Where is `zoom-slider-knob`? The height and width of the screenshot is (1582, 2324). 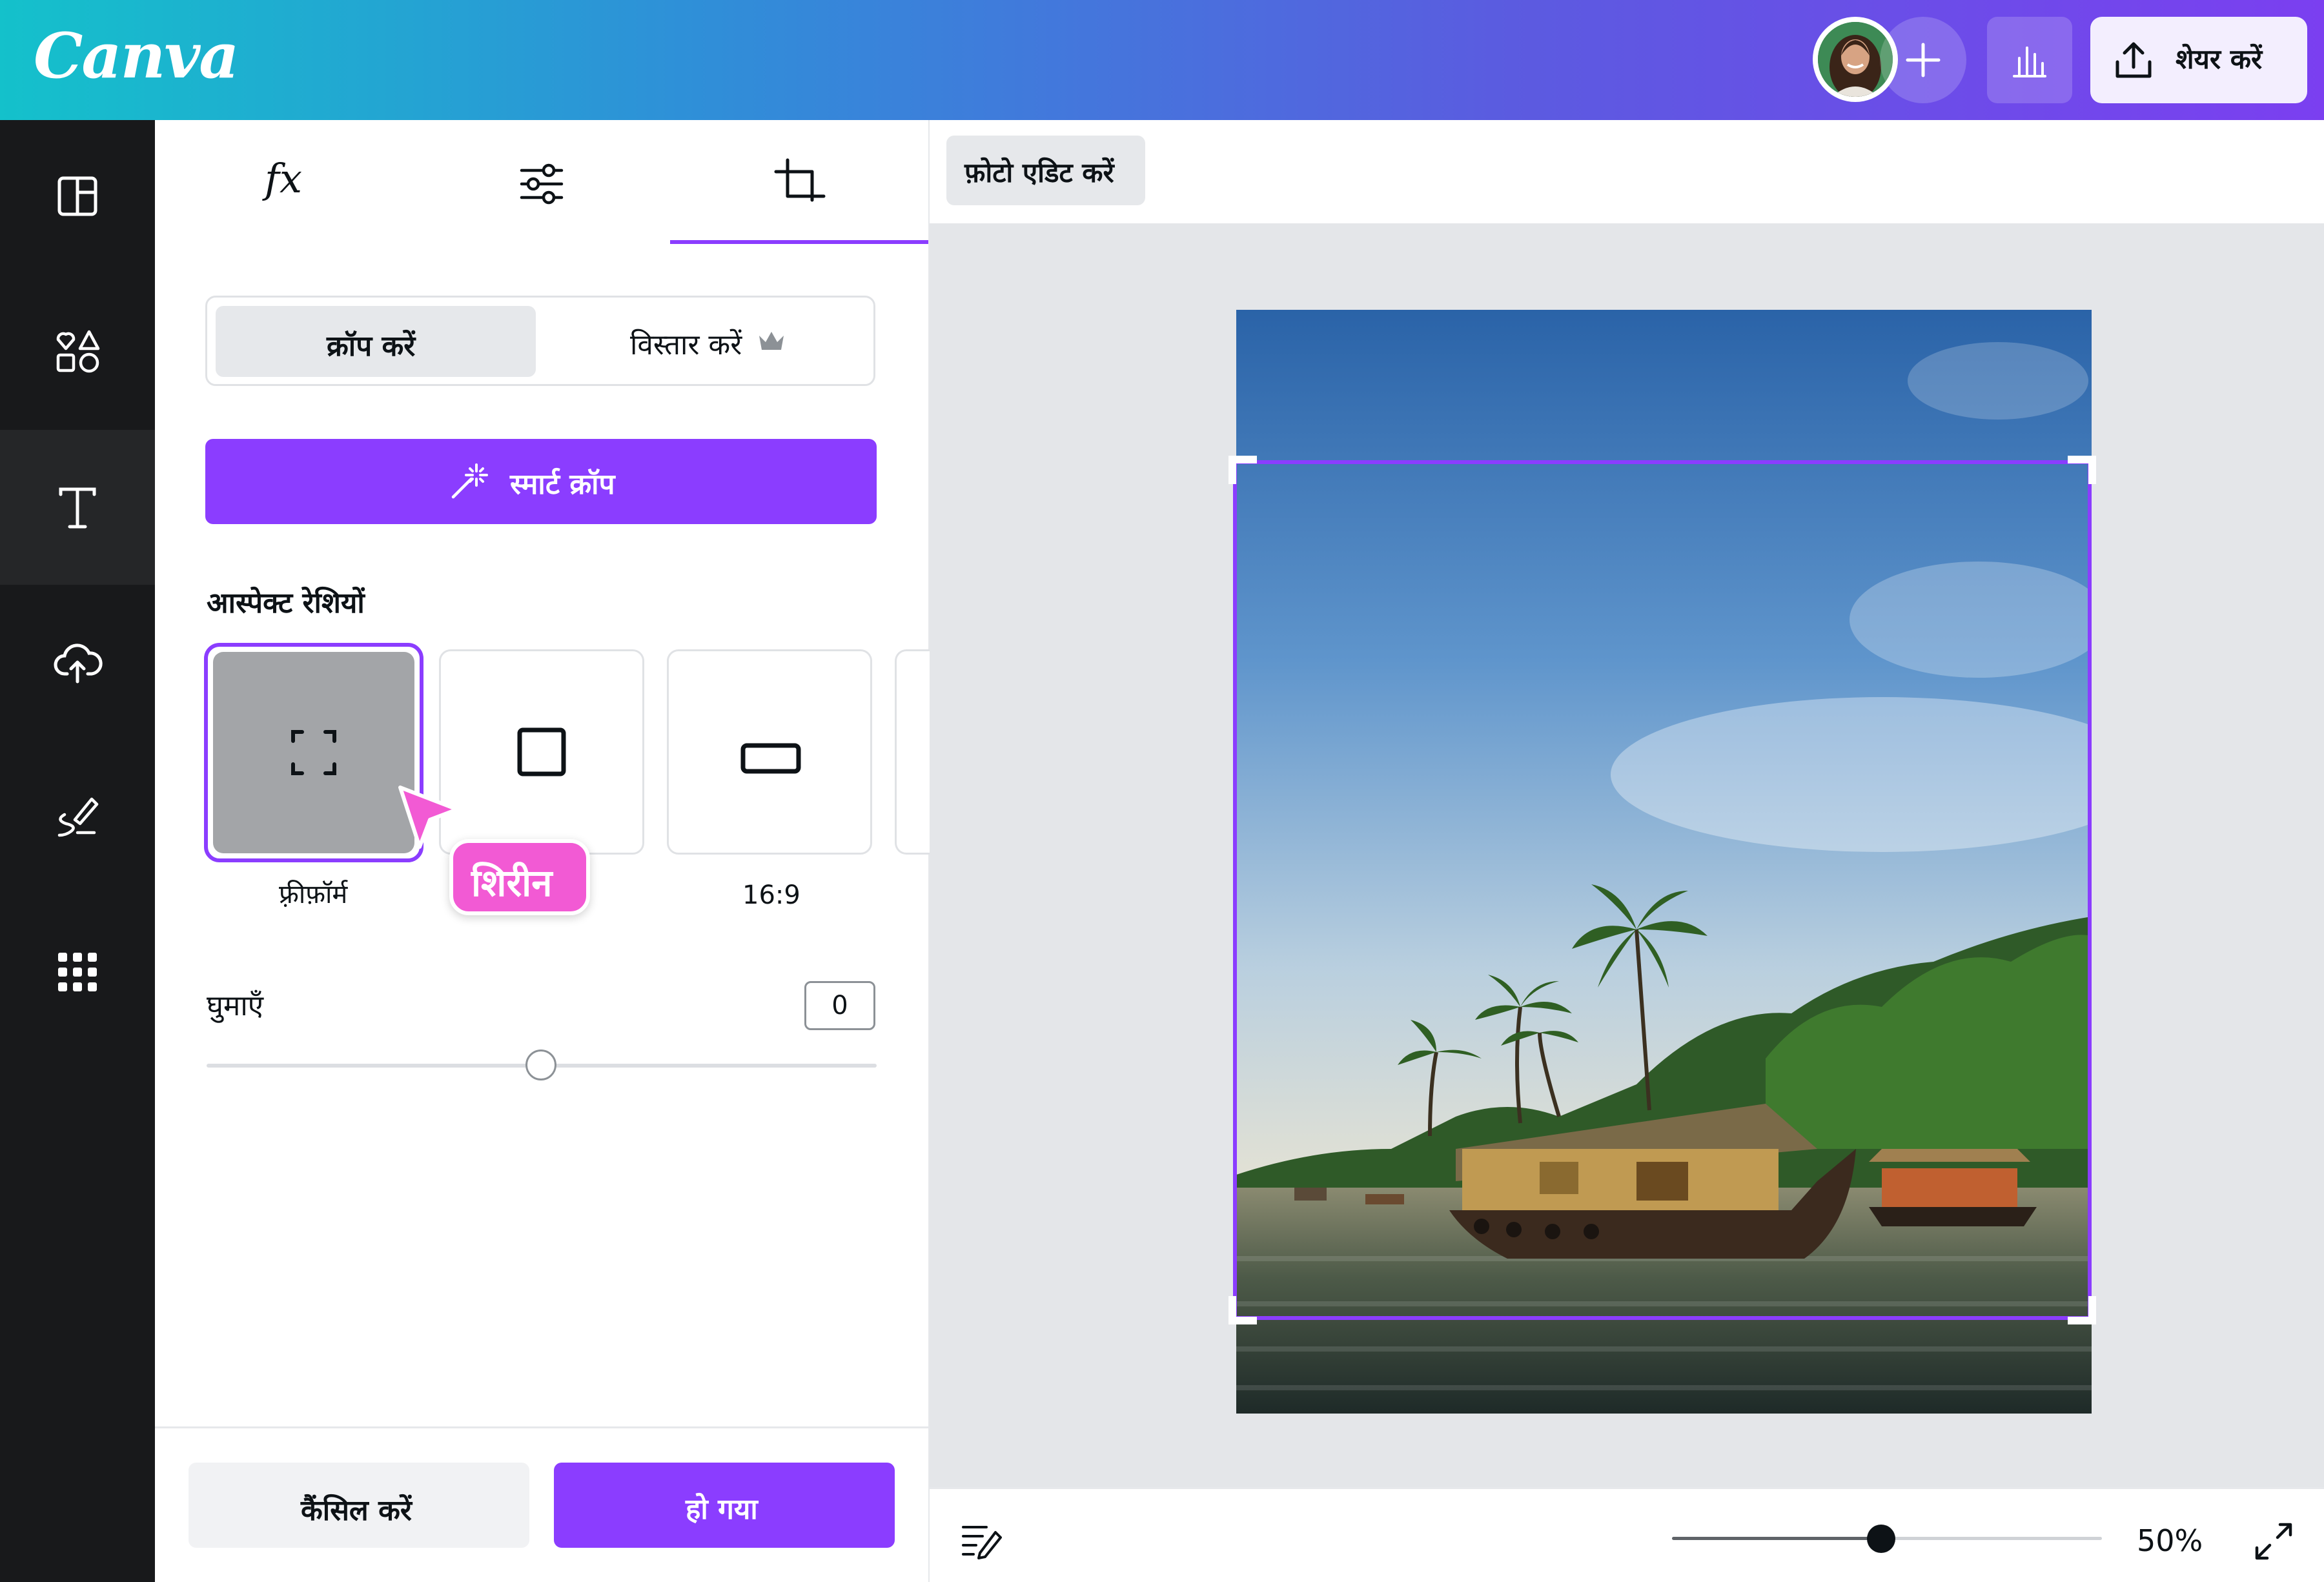
zoom-slider-knob is located at coordinates (1881, 1539).